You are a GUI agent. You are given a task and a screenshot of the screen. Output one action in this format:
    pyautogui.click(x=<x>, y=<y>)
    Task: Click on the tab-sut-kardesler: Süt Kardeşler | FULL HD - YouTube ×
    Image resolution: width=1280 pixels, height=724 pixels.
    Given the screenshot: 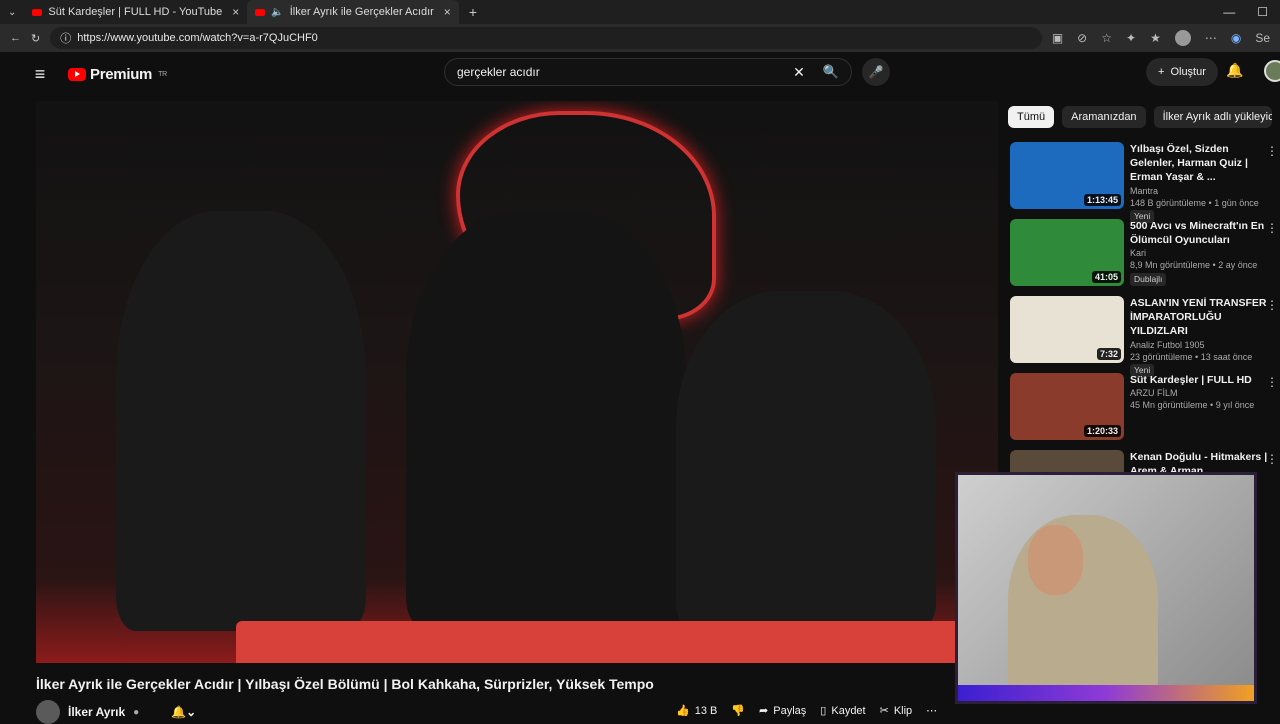 What is the action you would take?
    pyautogui.click(x=135, y=12)
    